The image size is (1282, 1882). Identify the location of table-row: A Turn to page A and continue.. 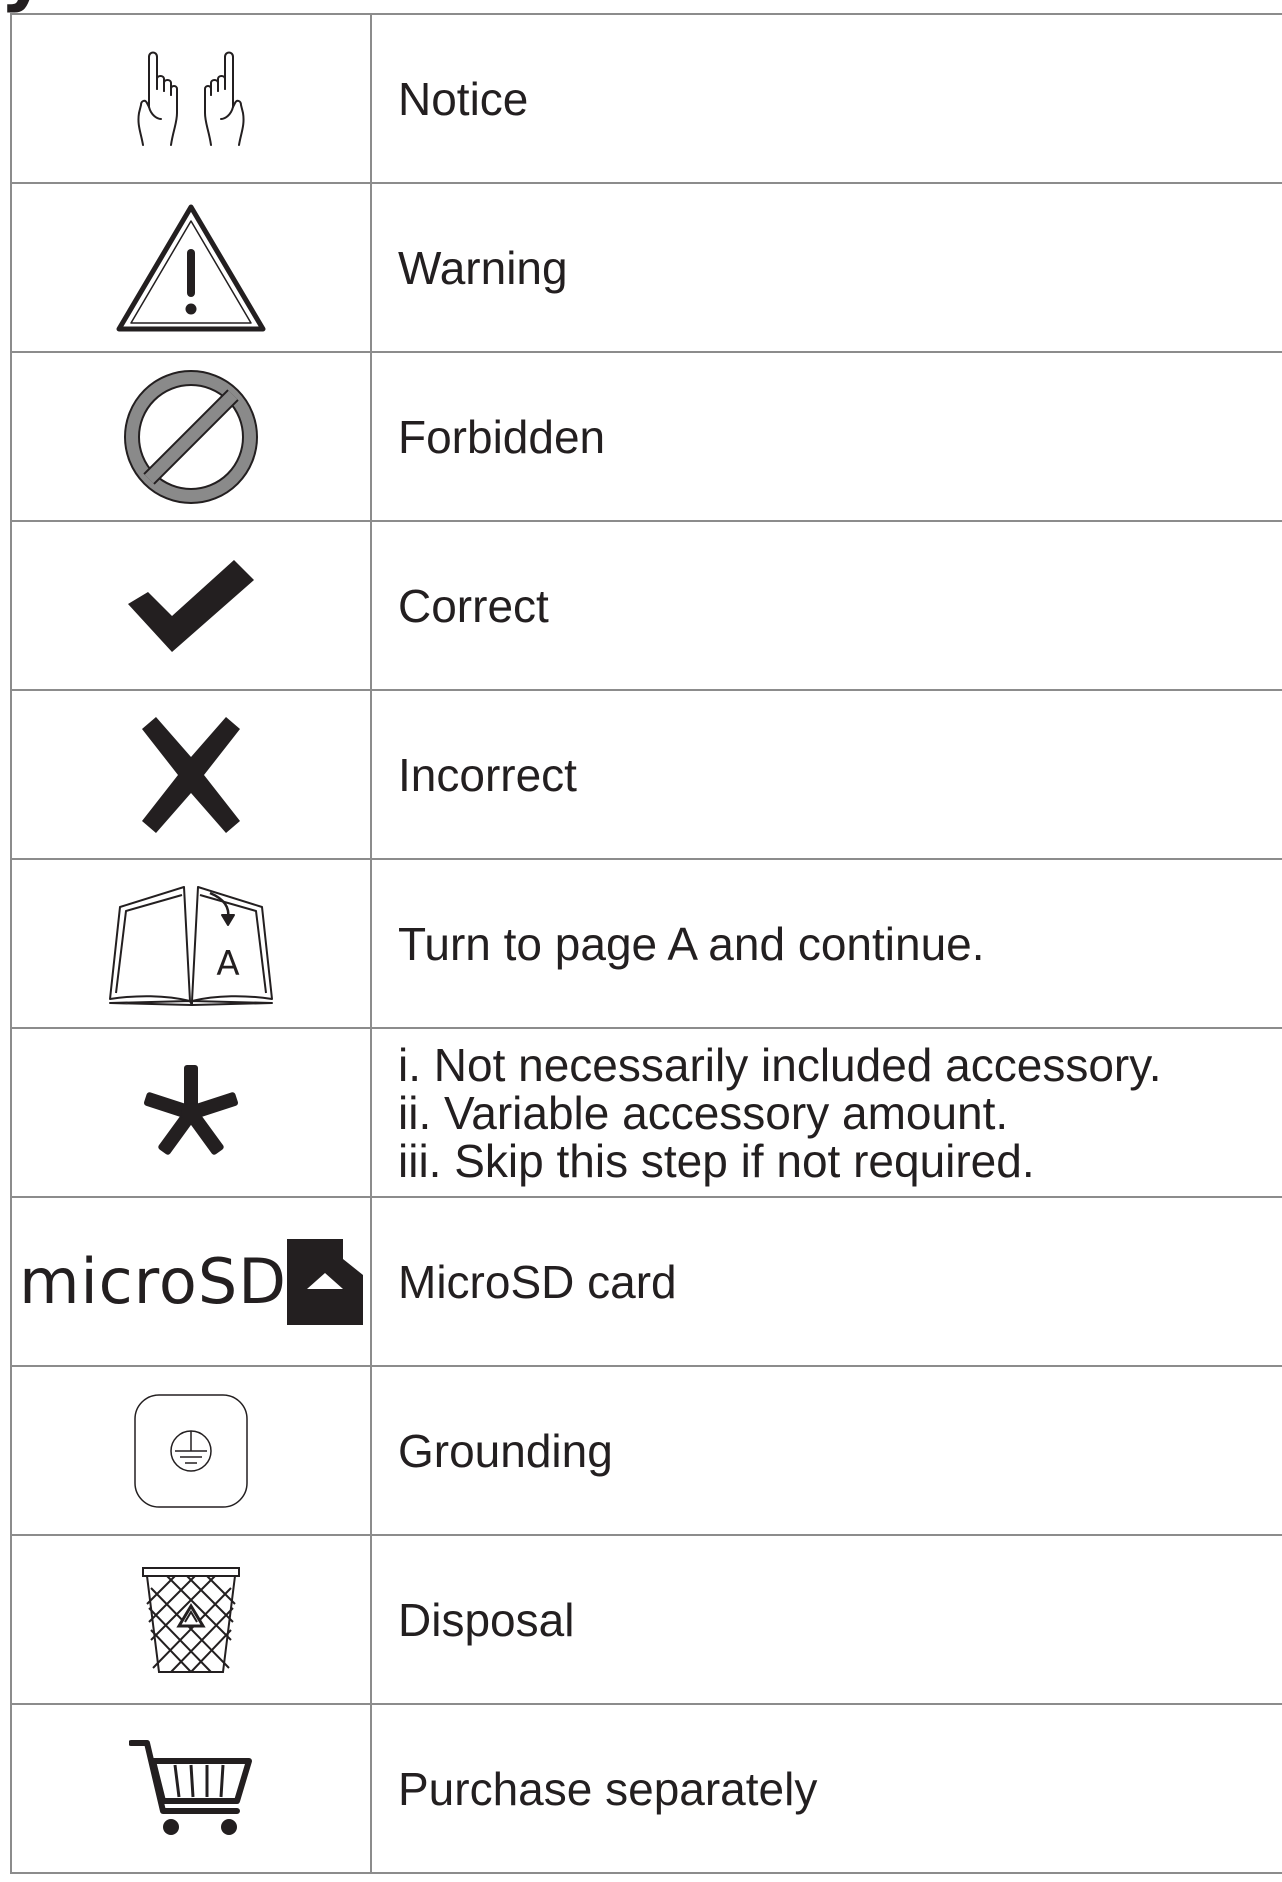
(646, 943).